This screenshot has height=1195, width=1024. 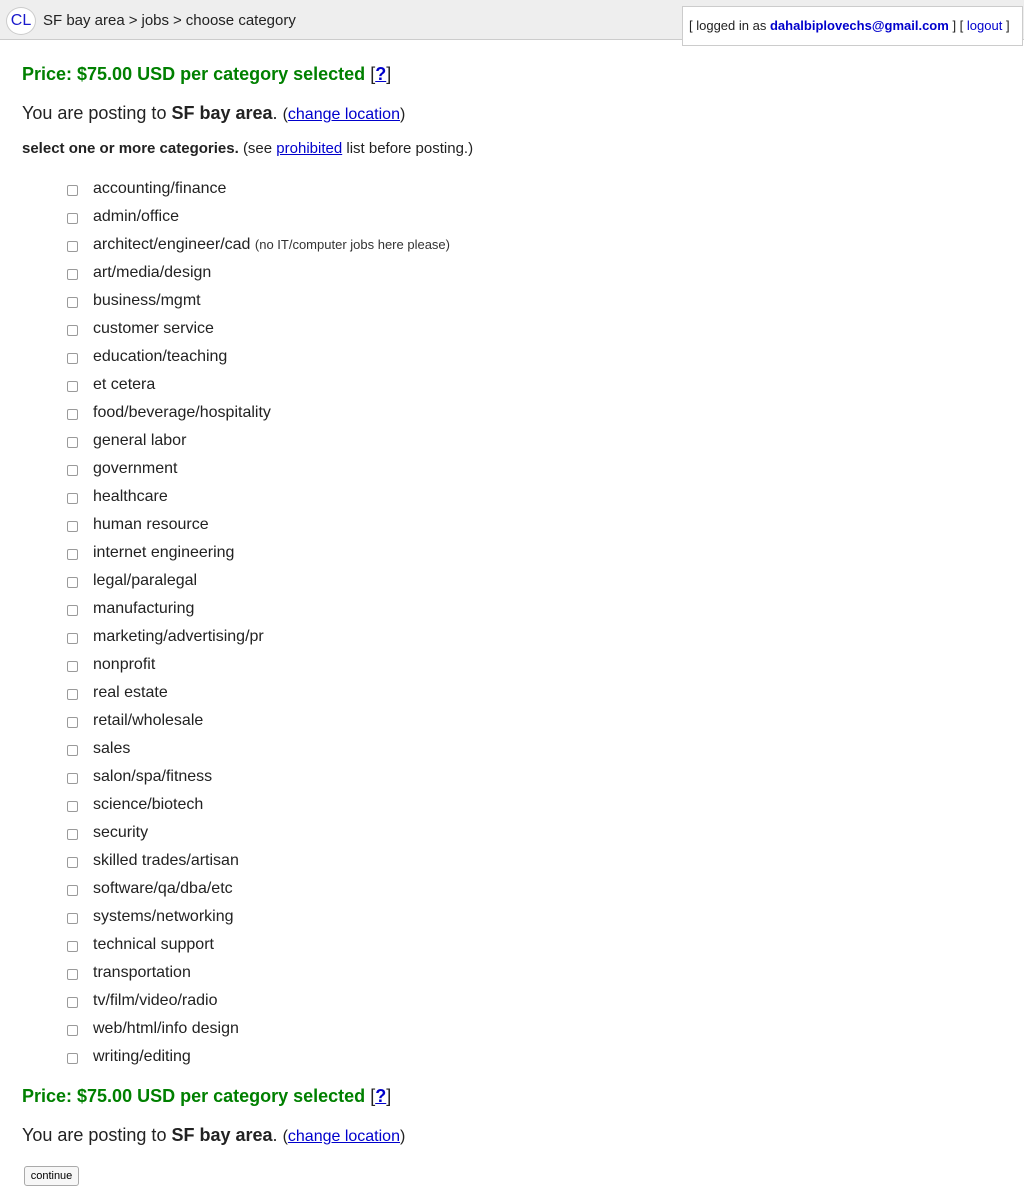 What do you see at coordinates (147, 301) in the screenshot?
I see `category-label: business/mgmt` at bounding box center [147, 301].